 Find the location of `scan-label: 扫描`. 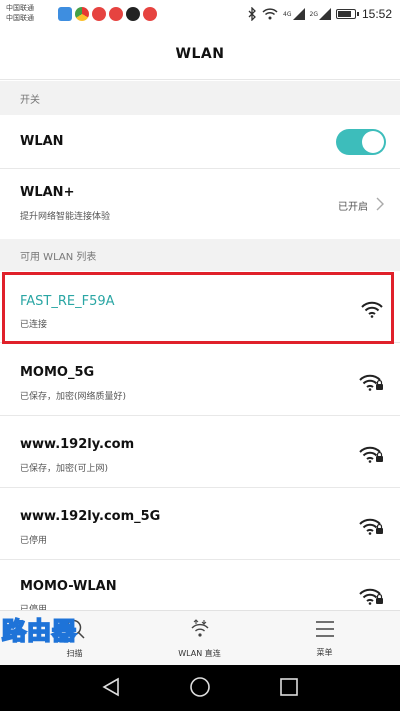

scan-label: 扫描 is located at coordinates (74, 653).